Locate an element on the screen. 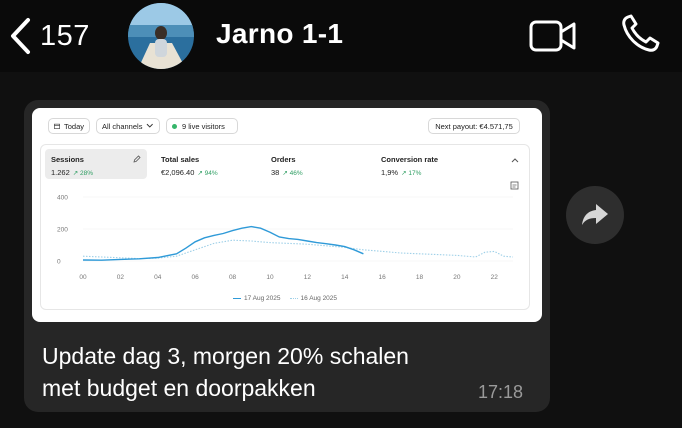  x-tick-label: 14 is located at coordinates (345, 277).